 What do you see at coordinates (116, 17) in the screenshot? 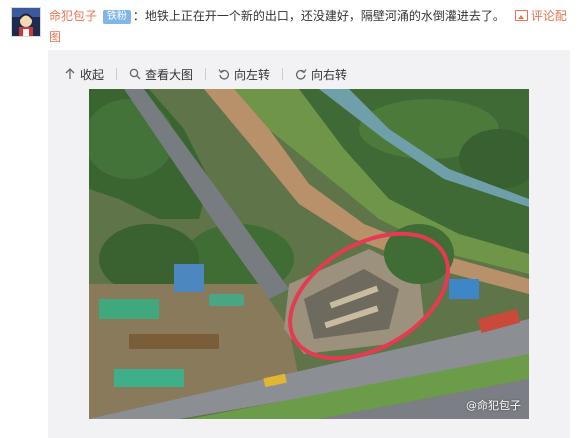
I see `fan-badge: 铁粉` at bounding box center [116, 17].